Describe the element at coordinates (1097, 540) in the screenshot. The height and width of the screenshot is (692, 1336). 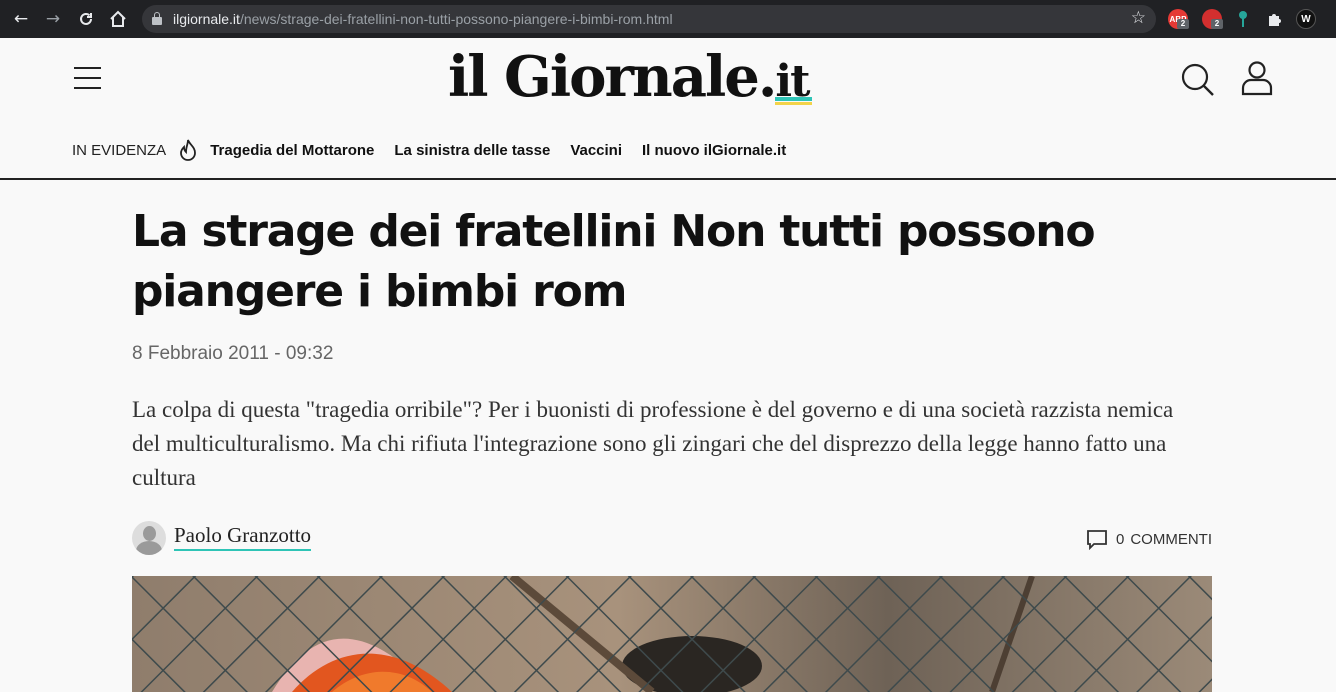
I see `comment-icon` at that location.